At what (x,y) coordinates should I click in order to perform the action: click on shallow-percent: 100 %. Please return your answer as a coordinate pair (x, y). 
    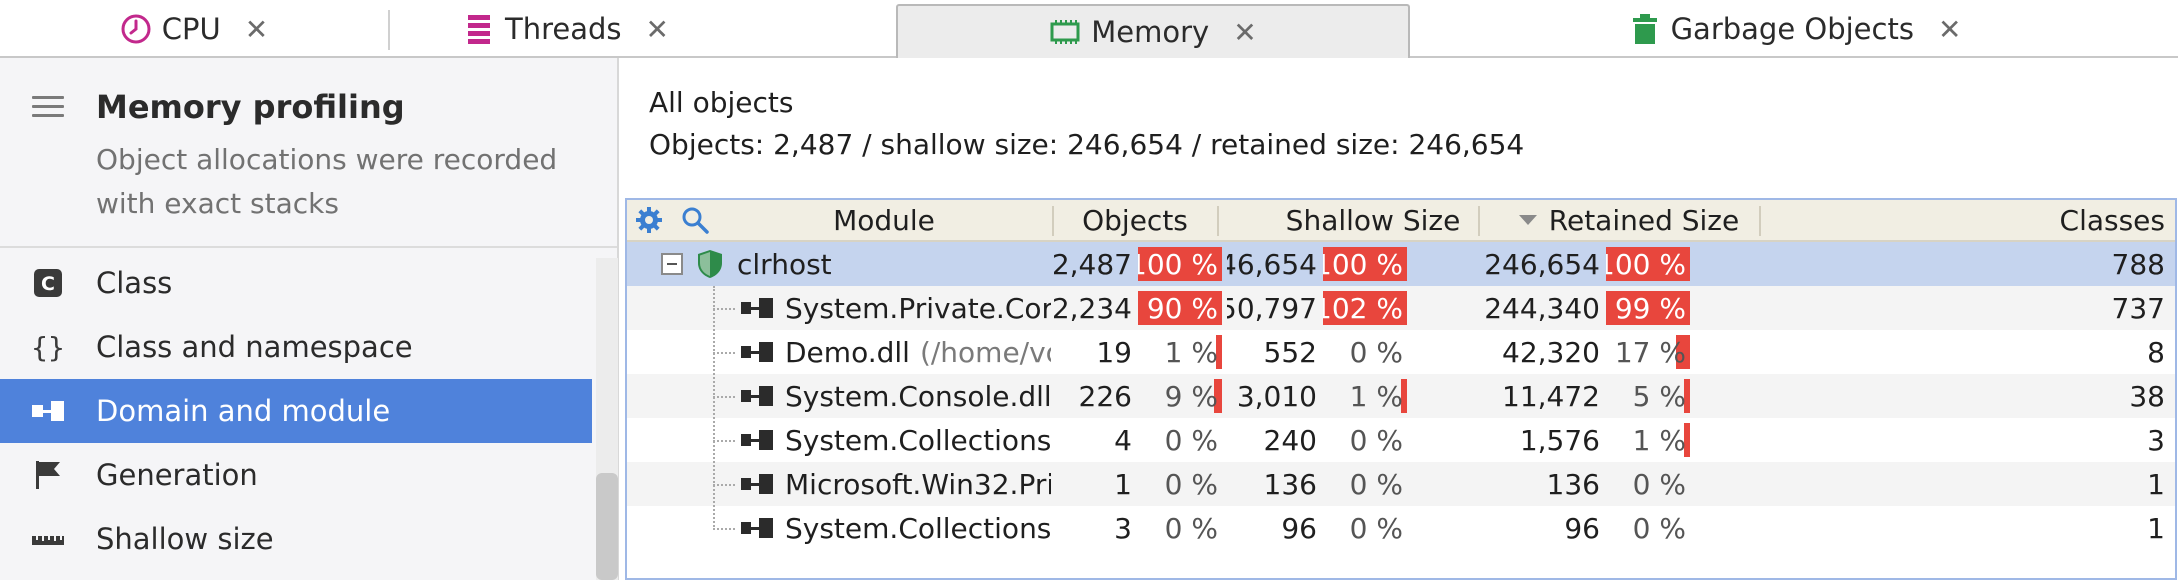
    Looking at the image, I should click on (1365, 264).